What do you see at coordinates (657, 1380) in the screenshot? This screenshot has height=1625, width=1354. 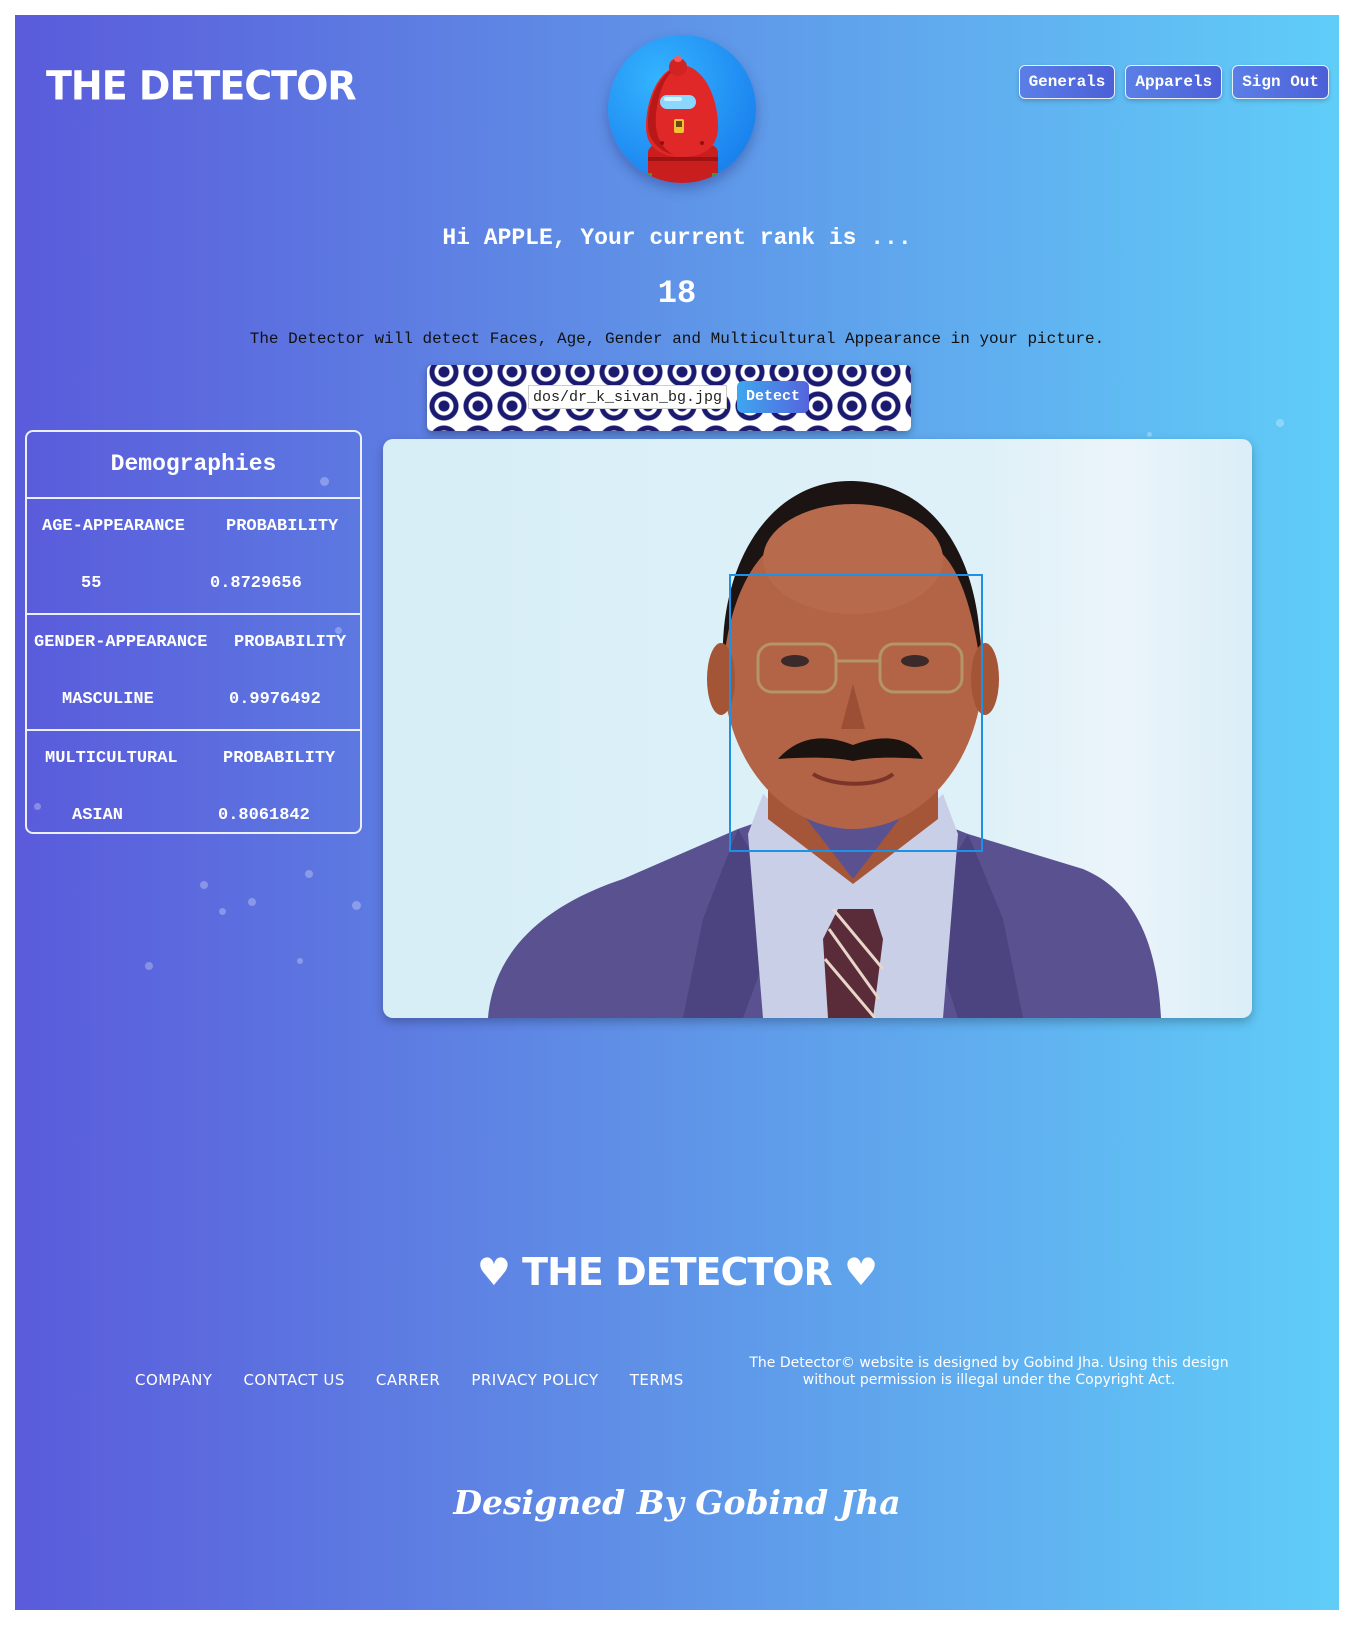 I see `terms-link: TERMS` at bounding box center [657, 1380].